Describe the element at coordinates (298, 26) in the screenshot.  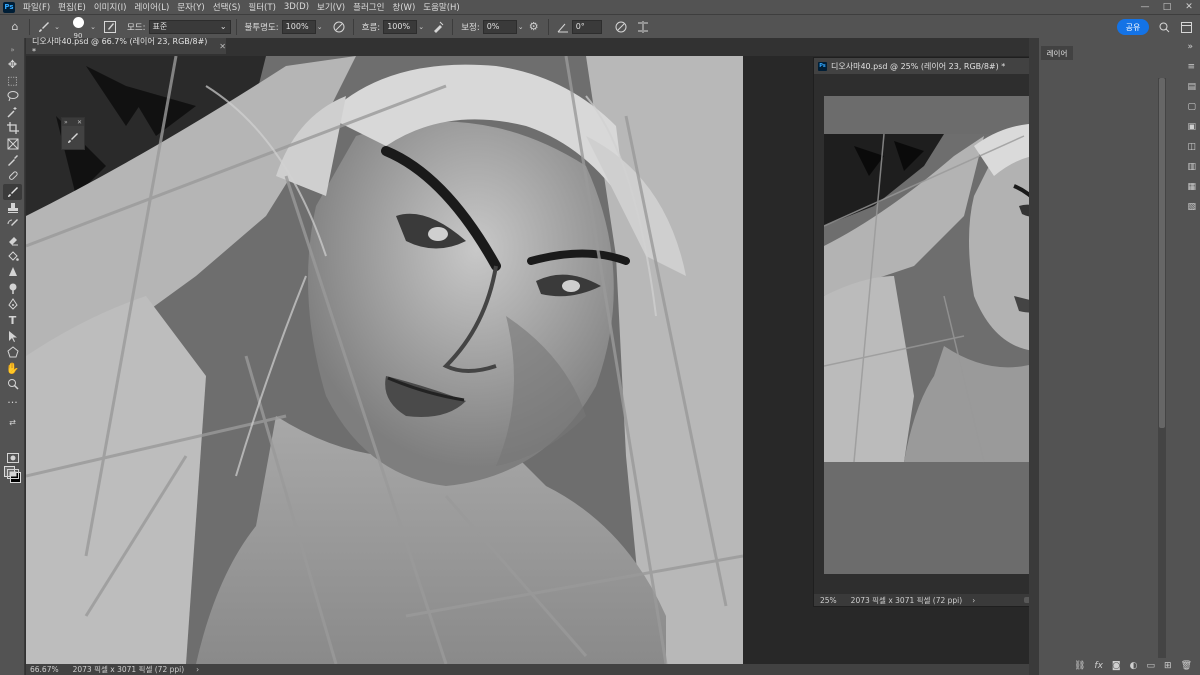
I see `opacity-field: 100%` at that location.